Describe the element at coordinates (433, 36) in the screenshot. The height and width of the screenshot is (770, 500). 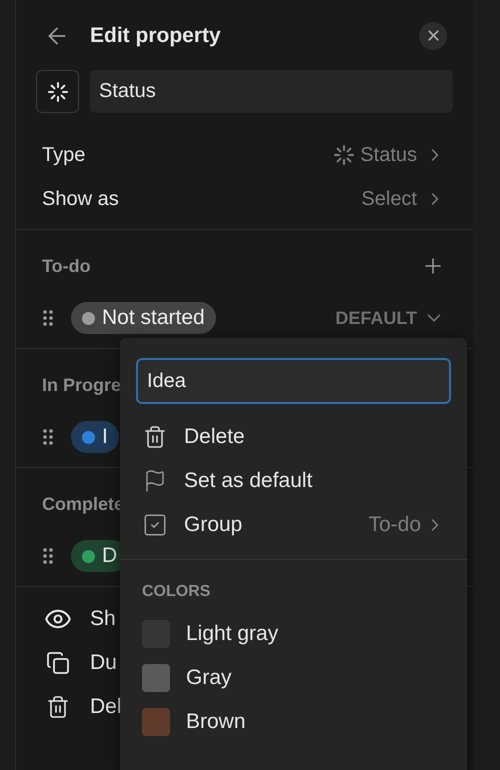
I see `close-button` at that location.